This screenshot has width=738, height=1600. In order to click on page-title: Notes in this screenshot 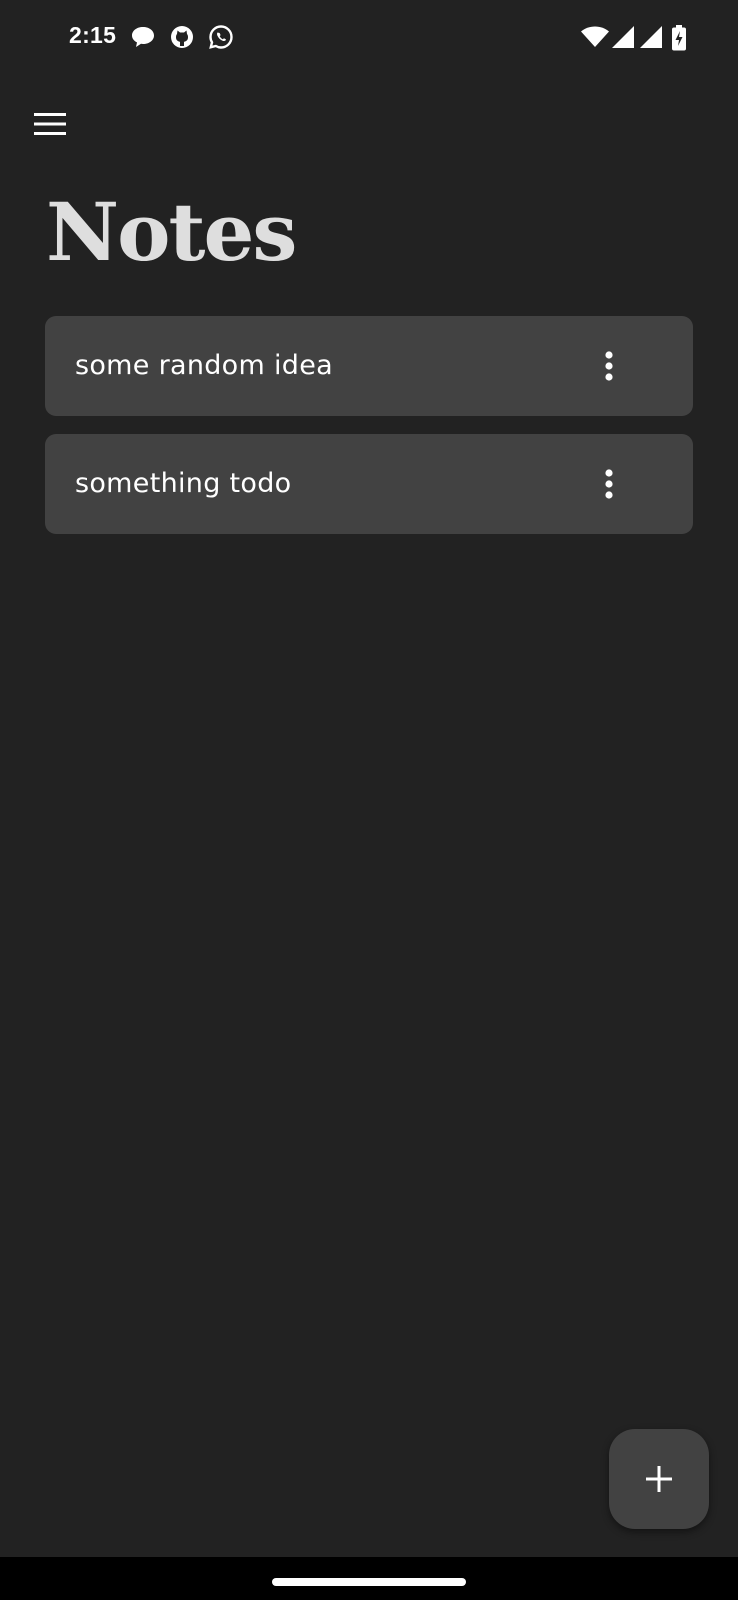, I will do `click(171, 232)`.